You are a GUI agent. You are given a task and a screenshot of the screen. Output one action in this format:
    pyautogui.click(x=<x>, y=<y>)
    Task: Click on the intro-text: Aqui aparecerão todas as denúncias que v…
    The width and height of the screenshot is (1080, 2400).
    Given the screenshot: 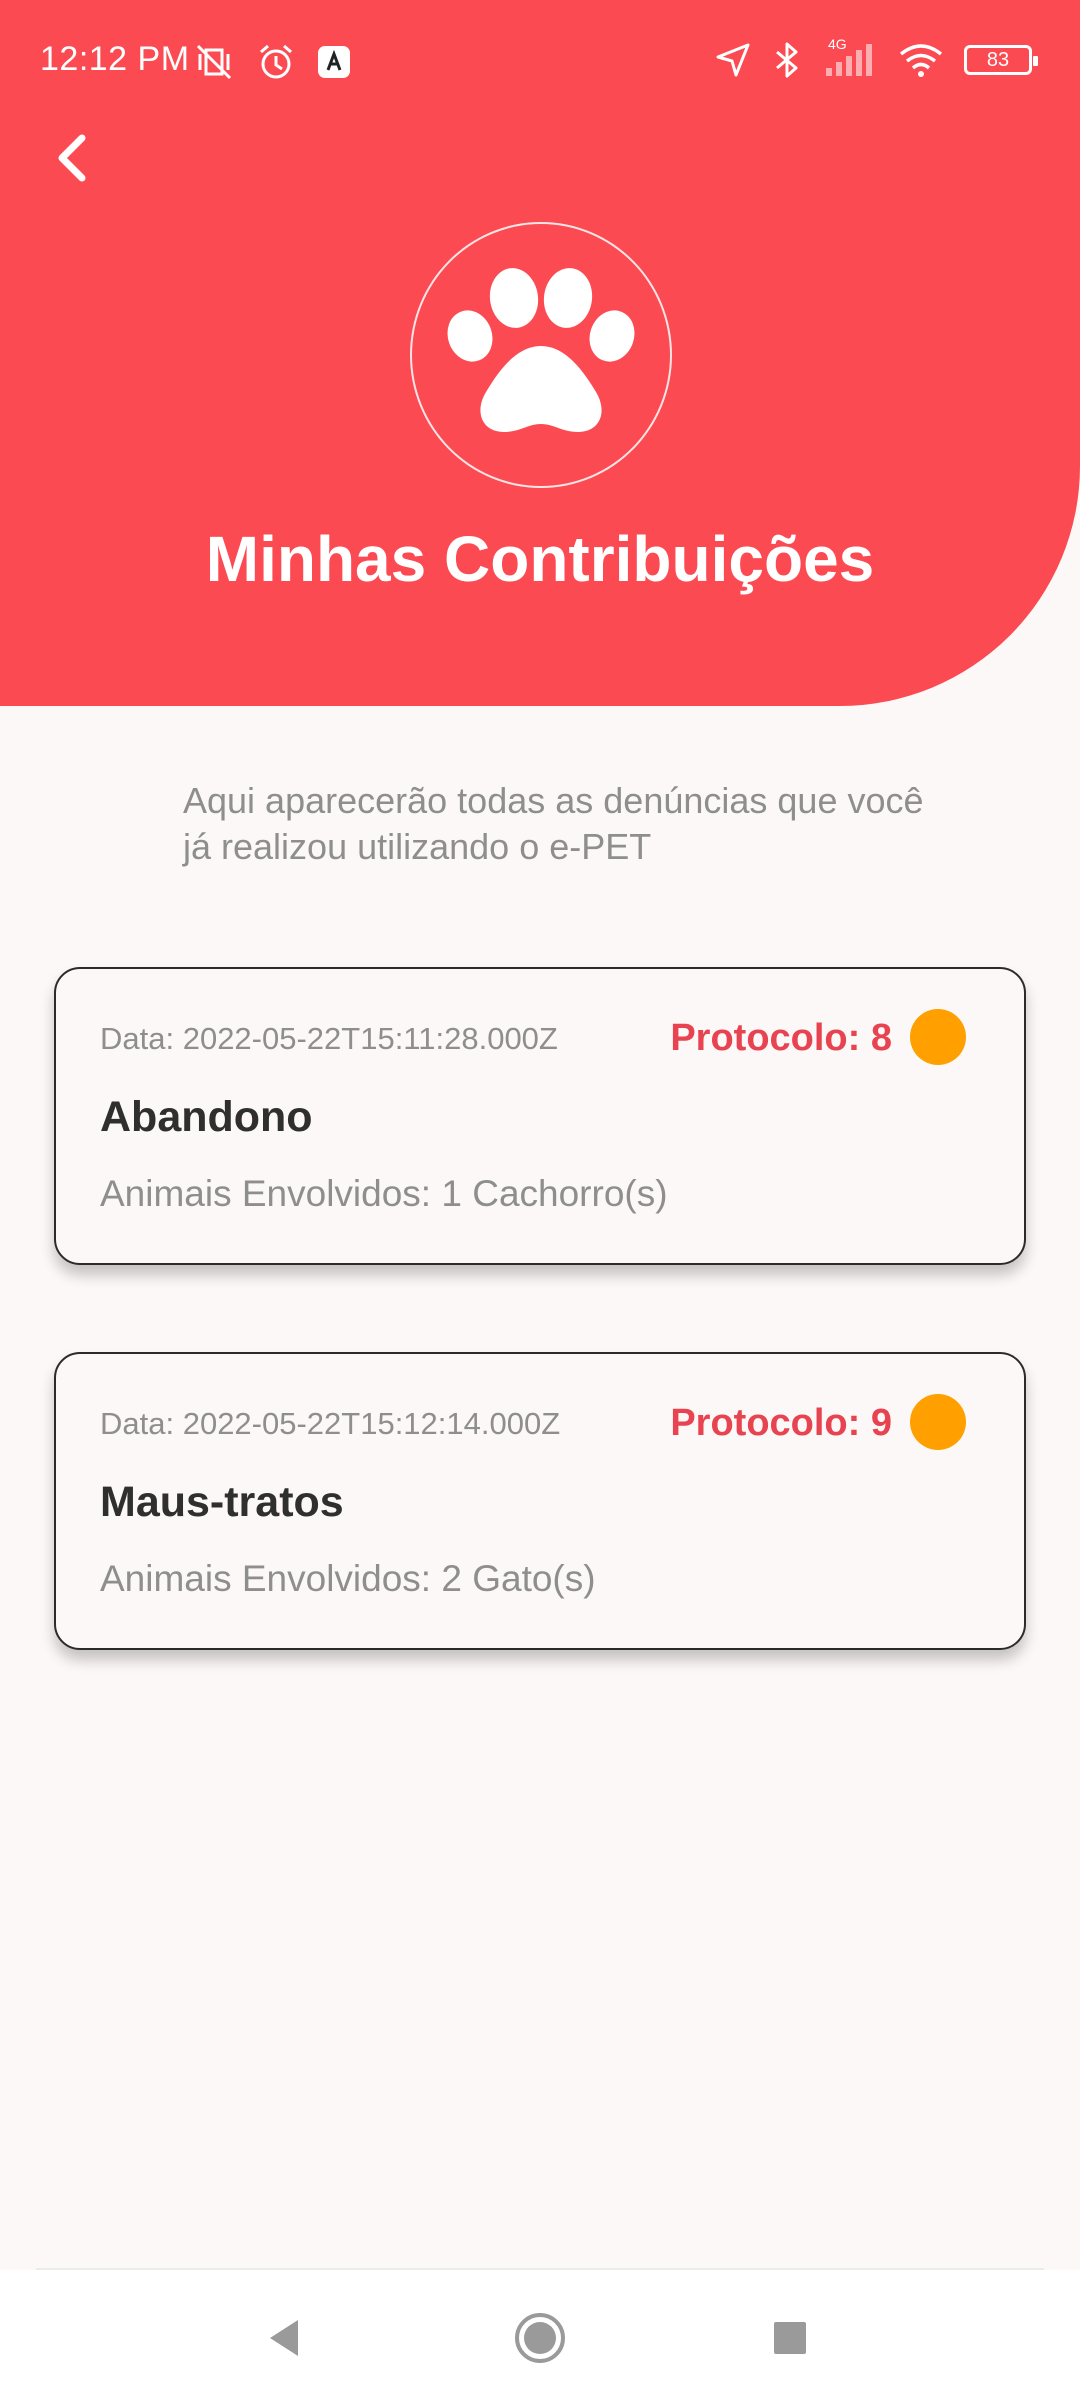 What is the action you would take?
    pyautogui.click(x=553, y=823)
    